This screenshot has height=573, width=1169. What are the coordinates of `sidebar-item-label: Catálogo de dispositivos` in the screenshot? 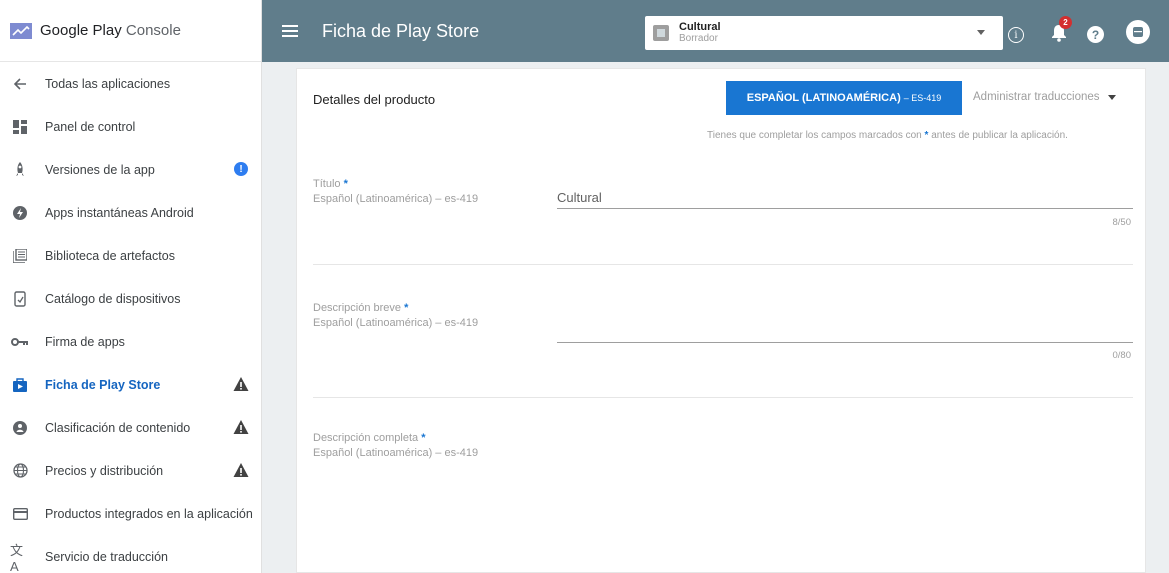 It's located at (113, 298).